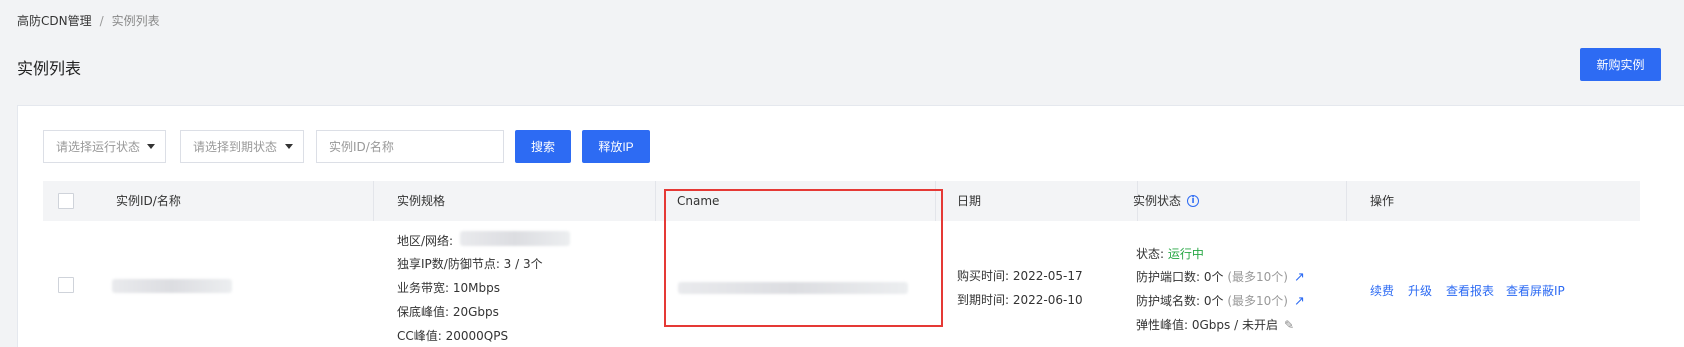 This screenshot has height=347, width=1684. Describe the element at coordinates (448, 312) in the screenshot. I see `spec-guarantee-peak: 保底峰值: 20Gbps` at that location.